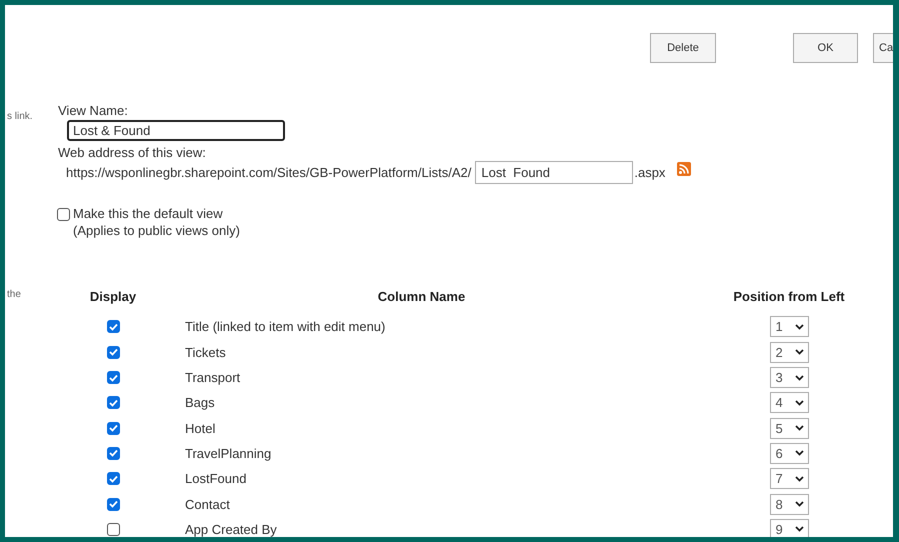 The image size is (899, 542). What do you see at coordinates (789, 403) in the screenshot?
I see `position-select: 4` at bounding box center [789, 403].